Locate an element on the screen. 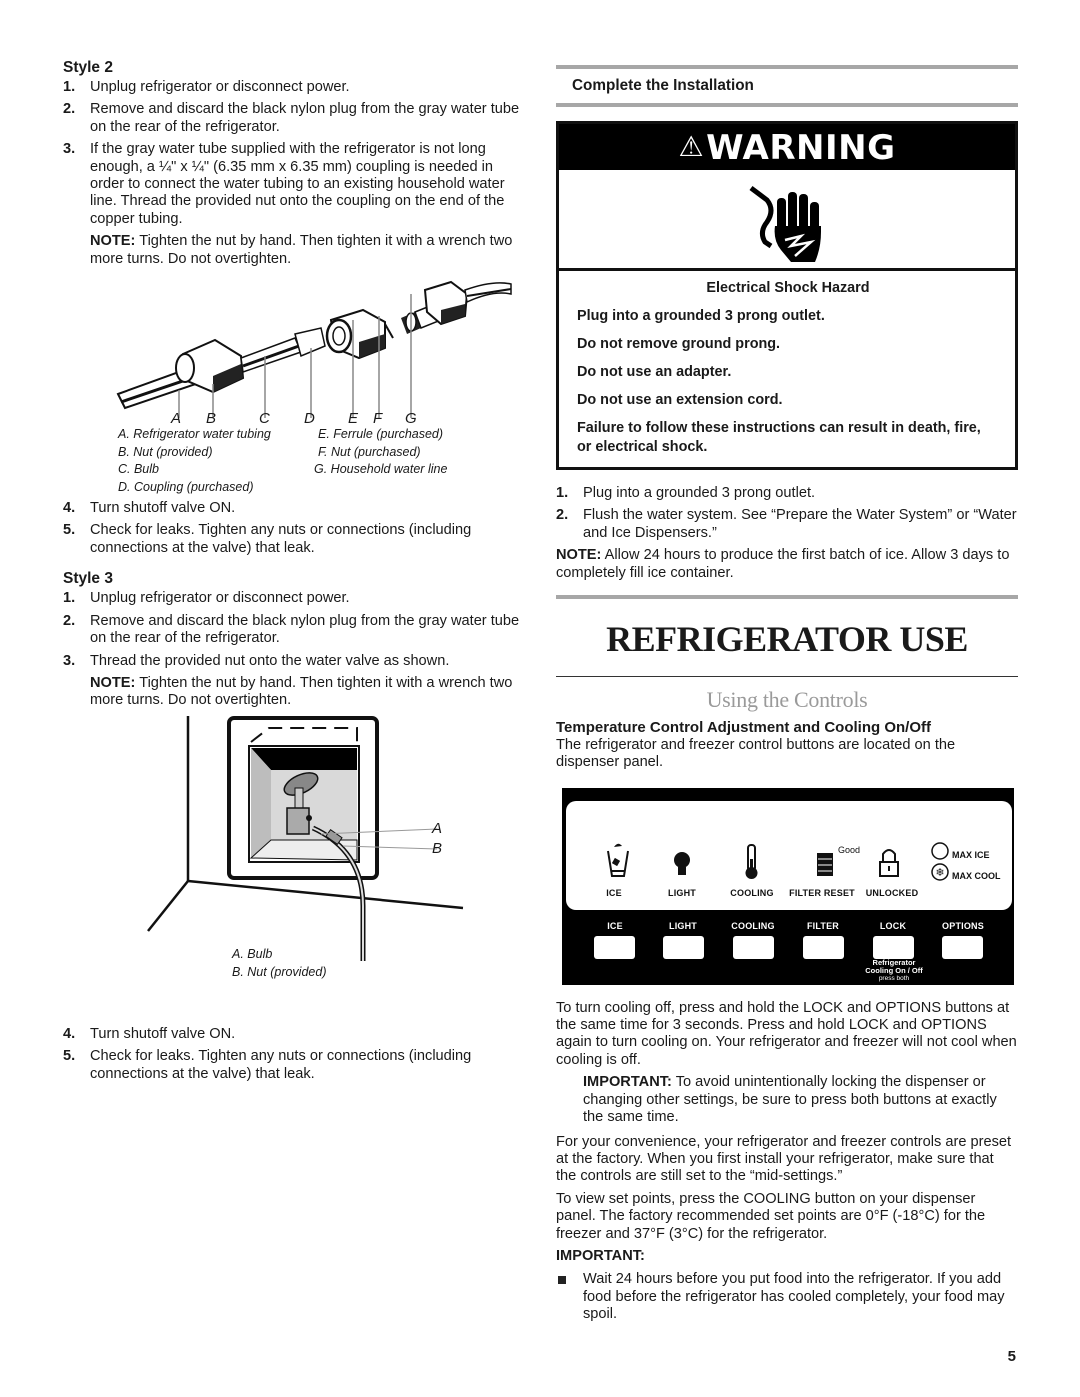  caption: A. Refrigerator water tubing is located at coordinates (194, 434).